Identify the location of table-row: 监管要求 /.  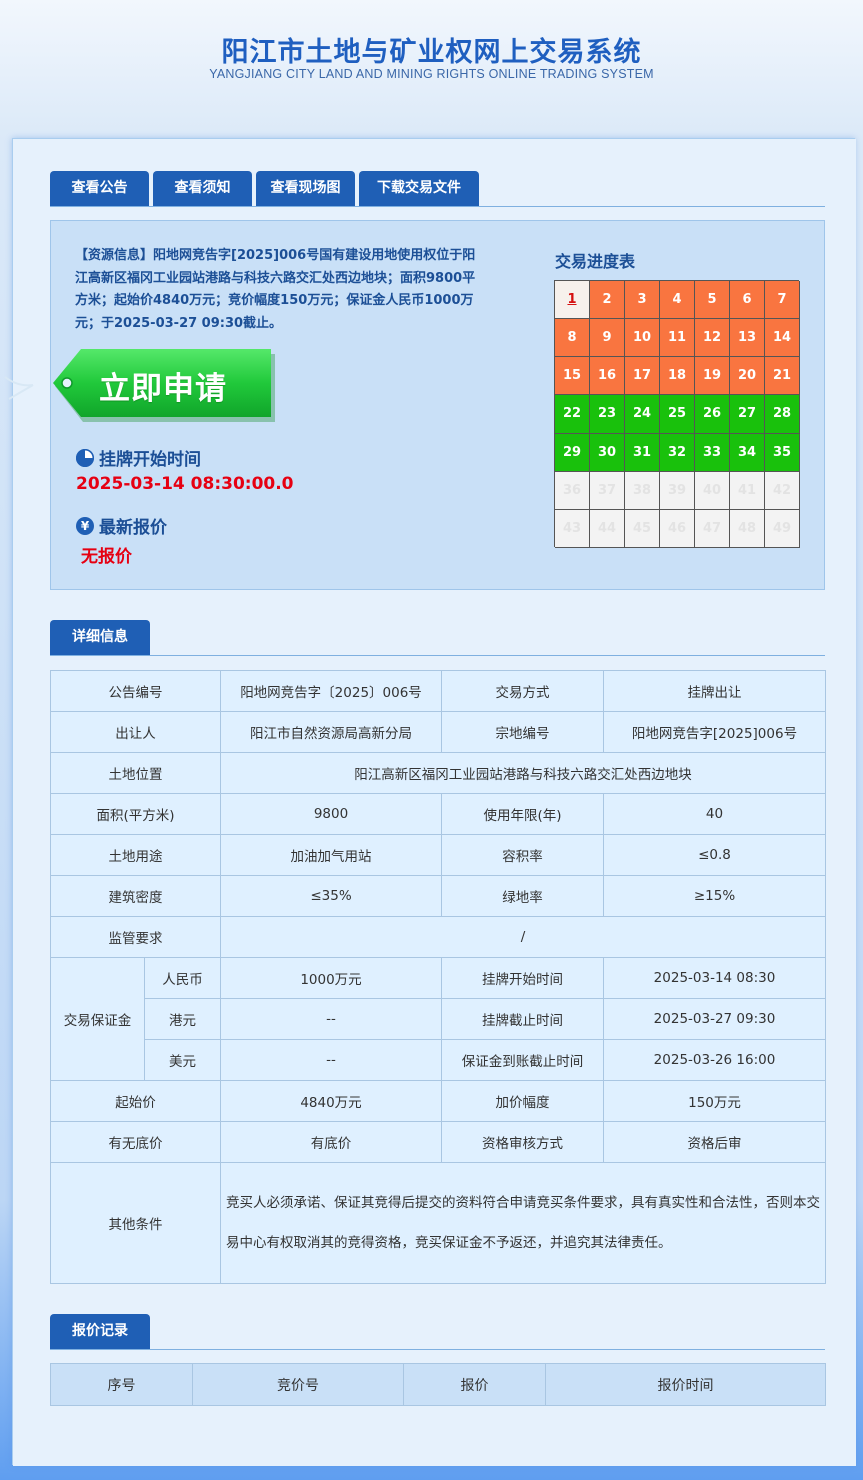
(438, 937).